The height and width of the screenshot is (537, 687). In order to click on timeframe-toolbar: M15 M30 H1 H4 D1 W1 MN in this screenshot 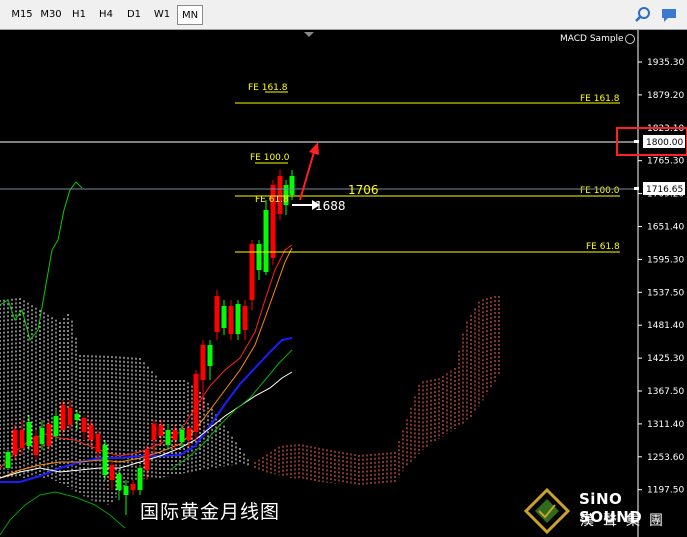, I will do `click(343, 15)`.